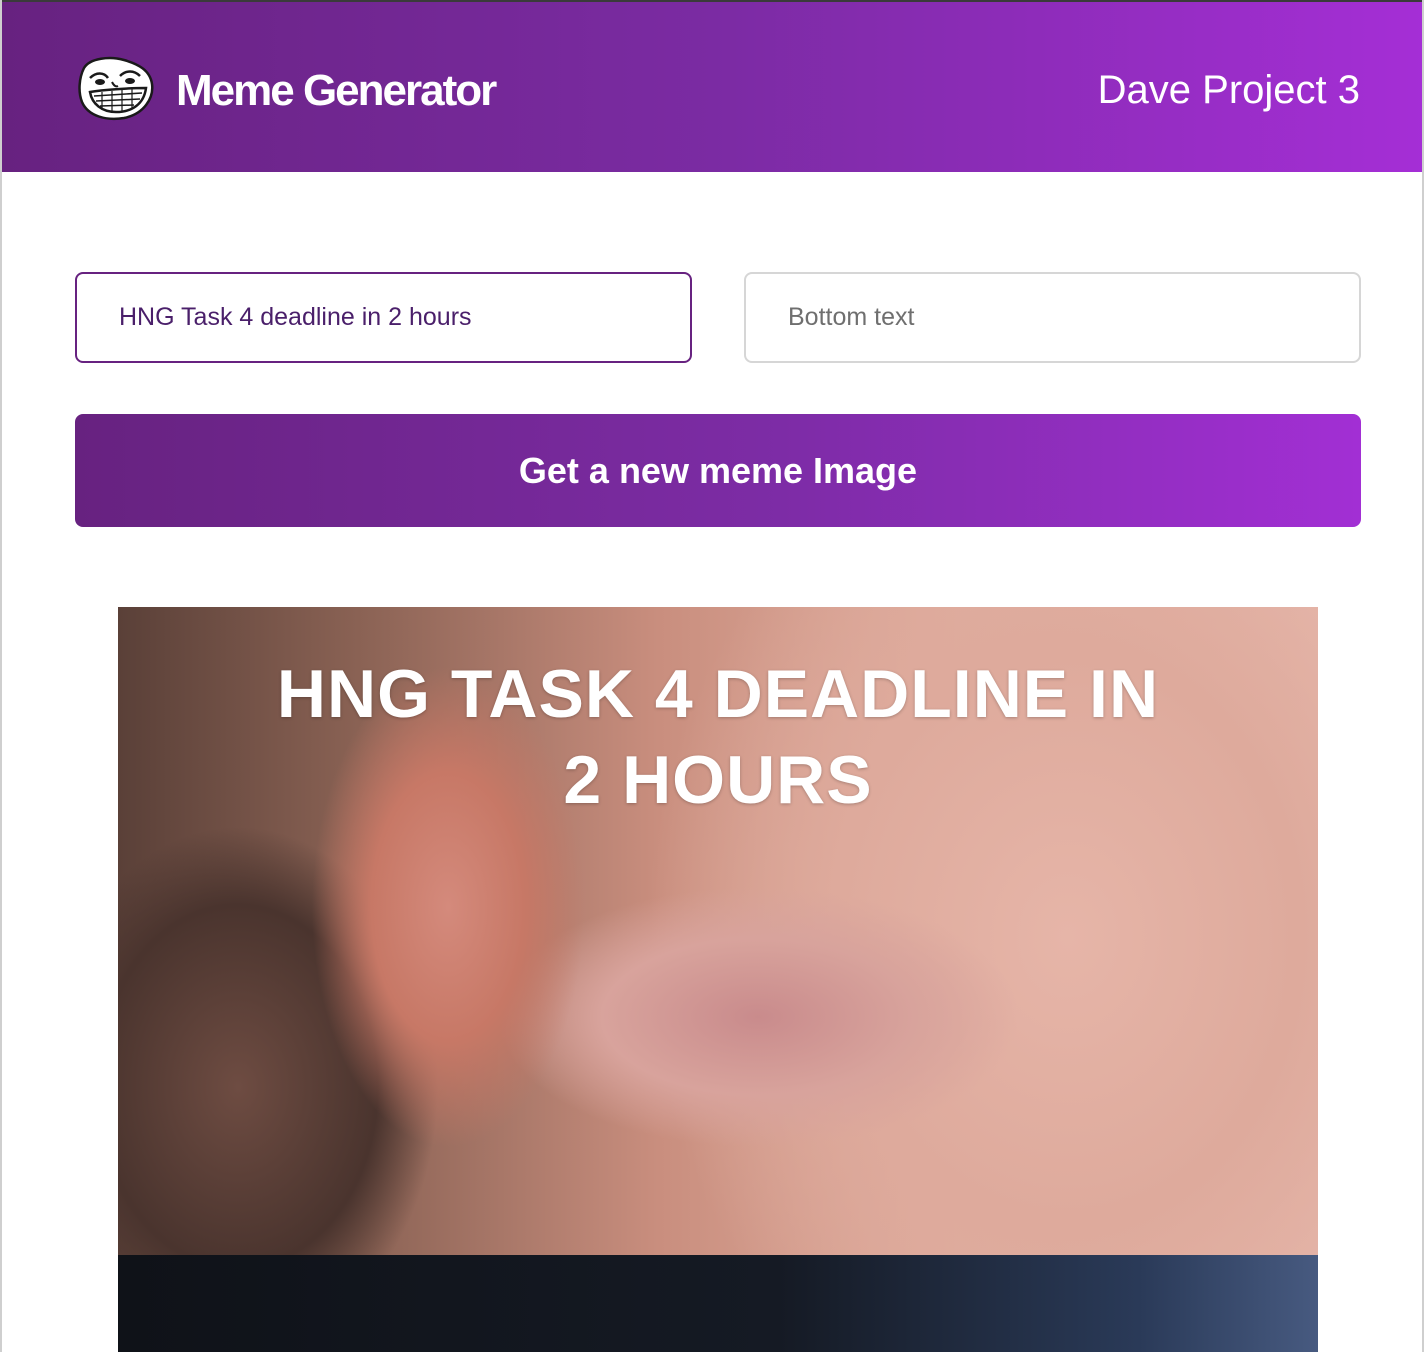  What do you see at coordinates (718, 737) in the screenshot?
I see `meme-top-text: HNG Task 4 deadline in 2 hours` at bounding box center [718, 737].